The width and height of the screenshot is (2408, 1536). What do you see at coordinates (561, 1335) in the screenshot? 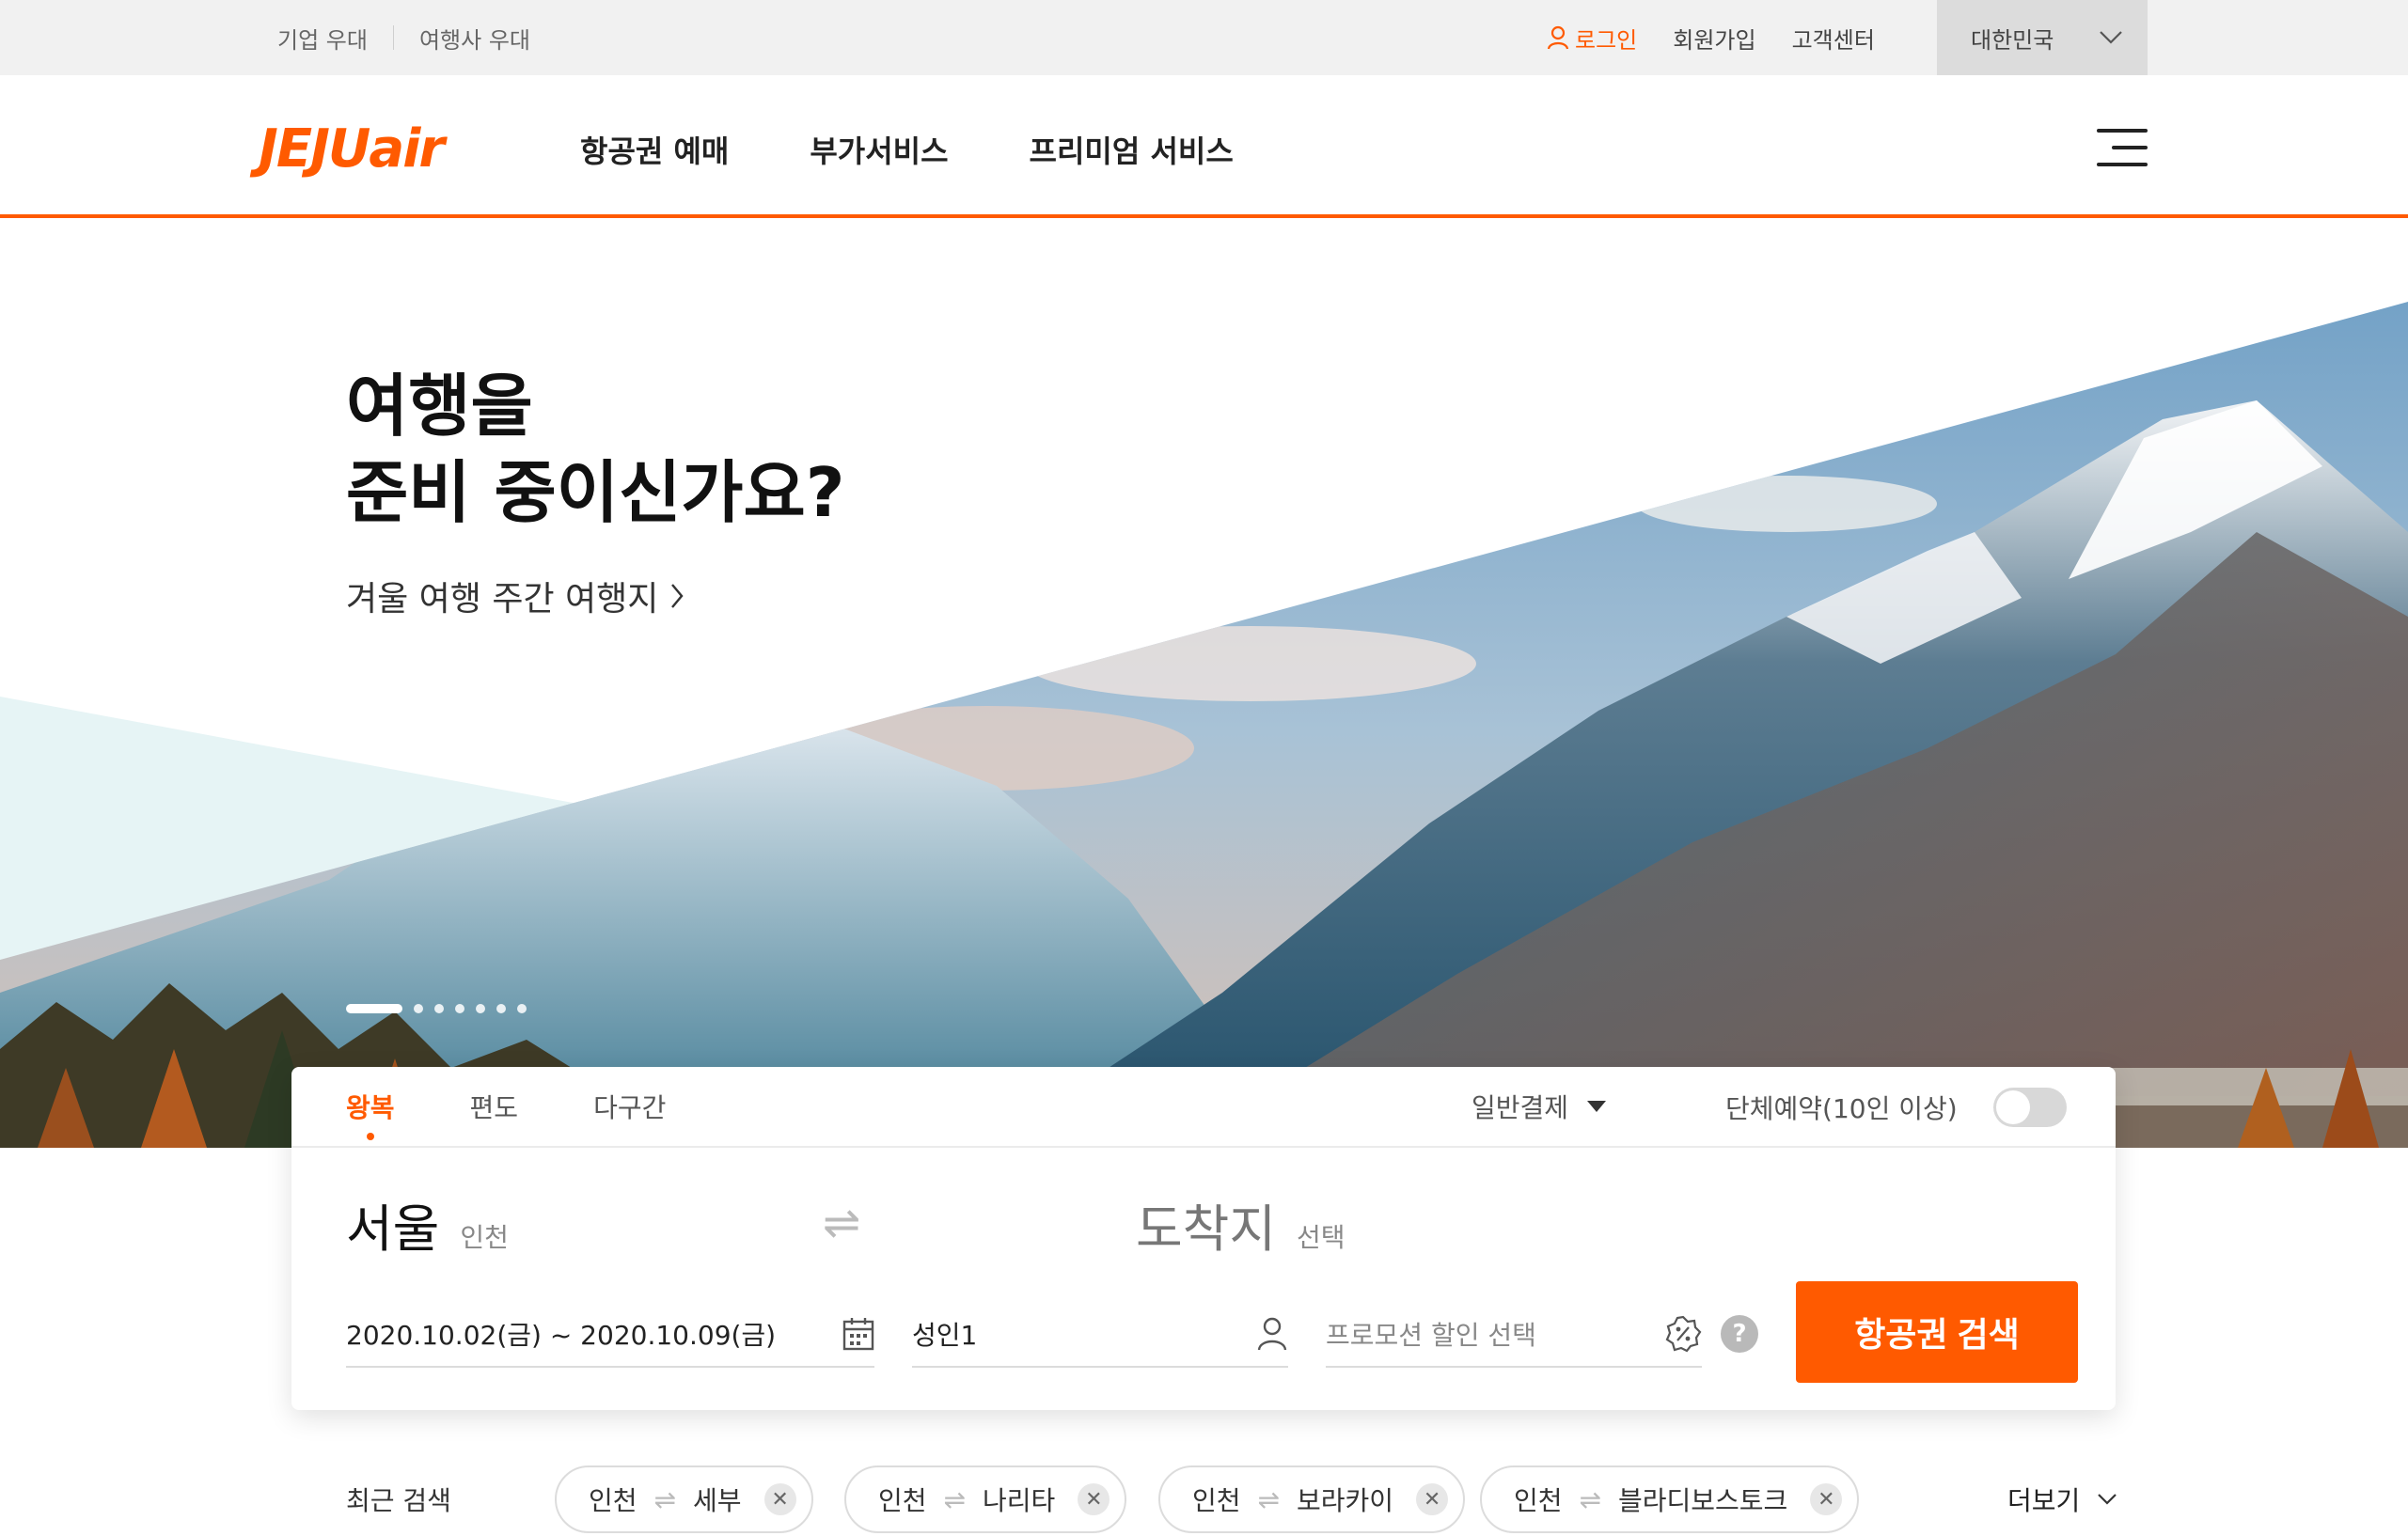
I see `date-value: 2020.10.02(금) ~ 2020.10.09(금)` at bounding box center [561, 1335].